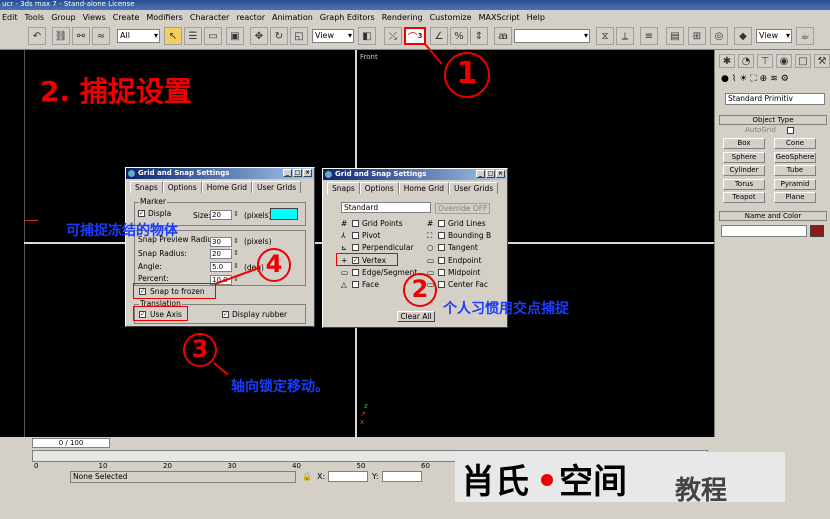 This screenshot has width=830, height=519. I want to click on window-crossing-icon: ▣, so click(235, 36).